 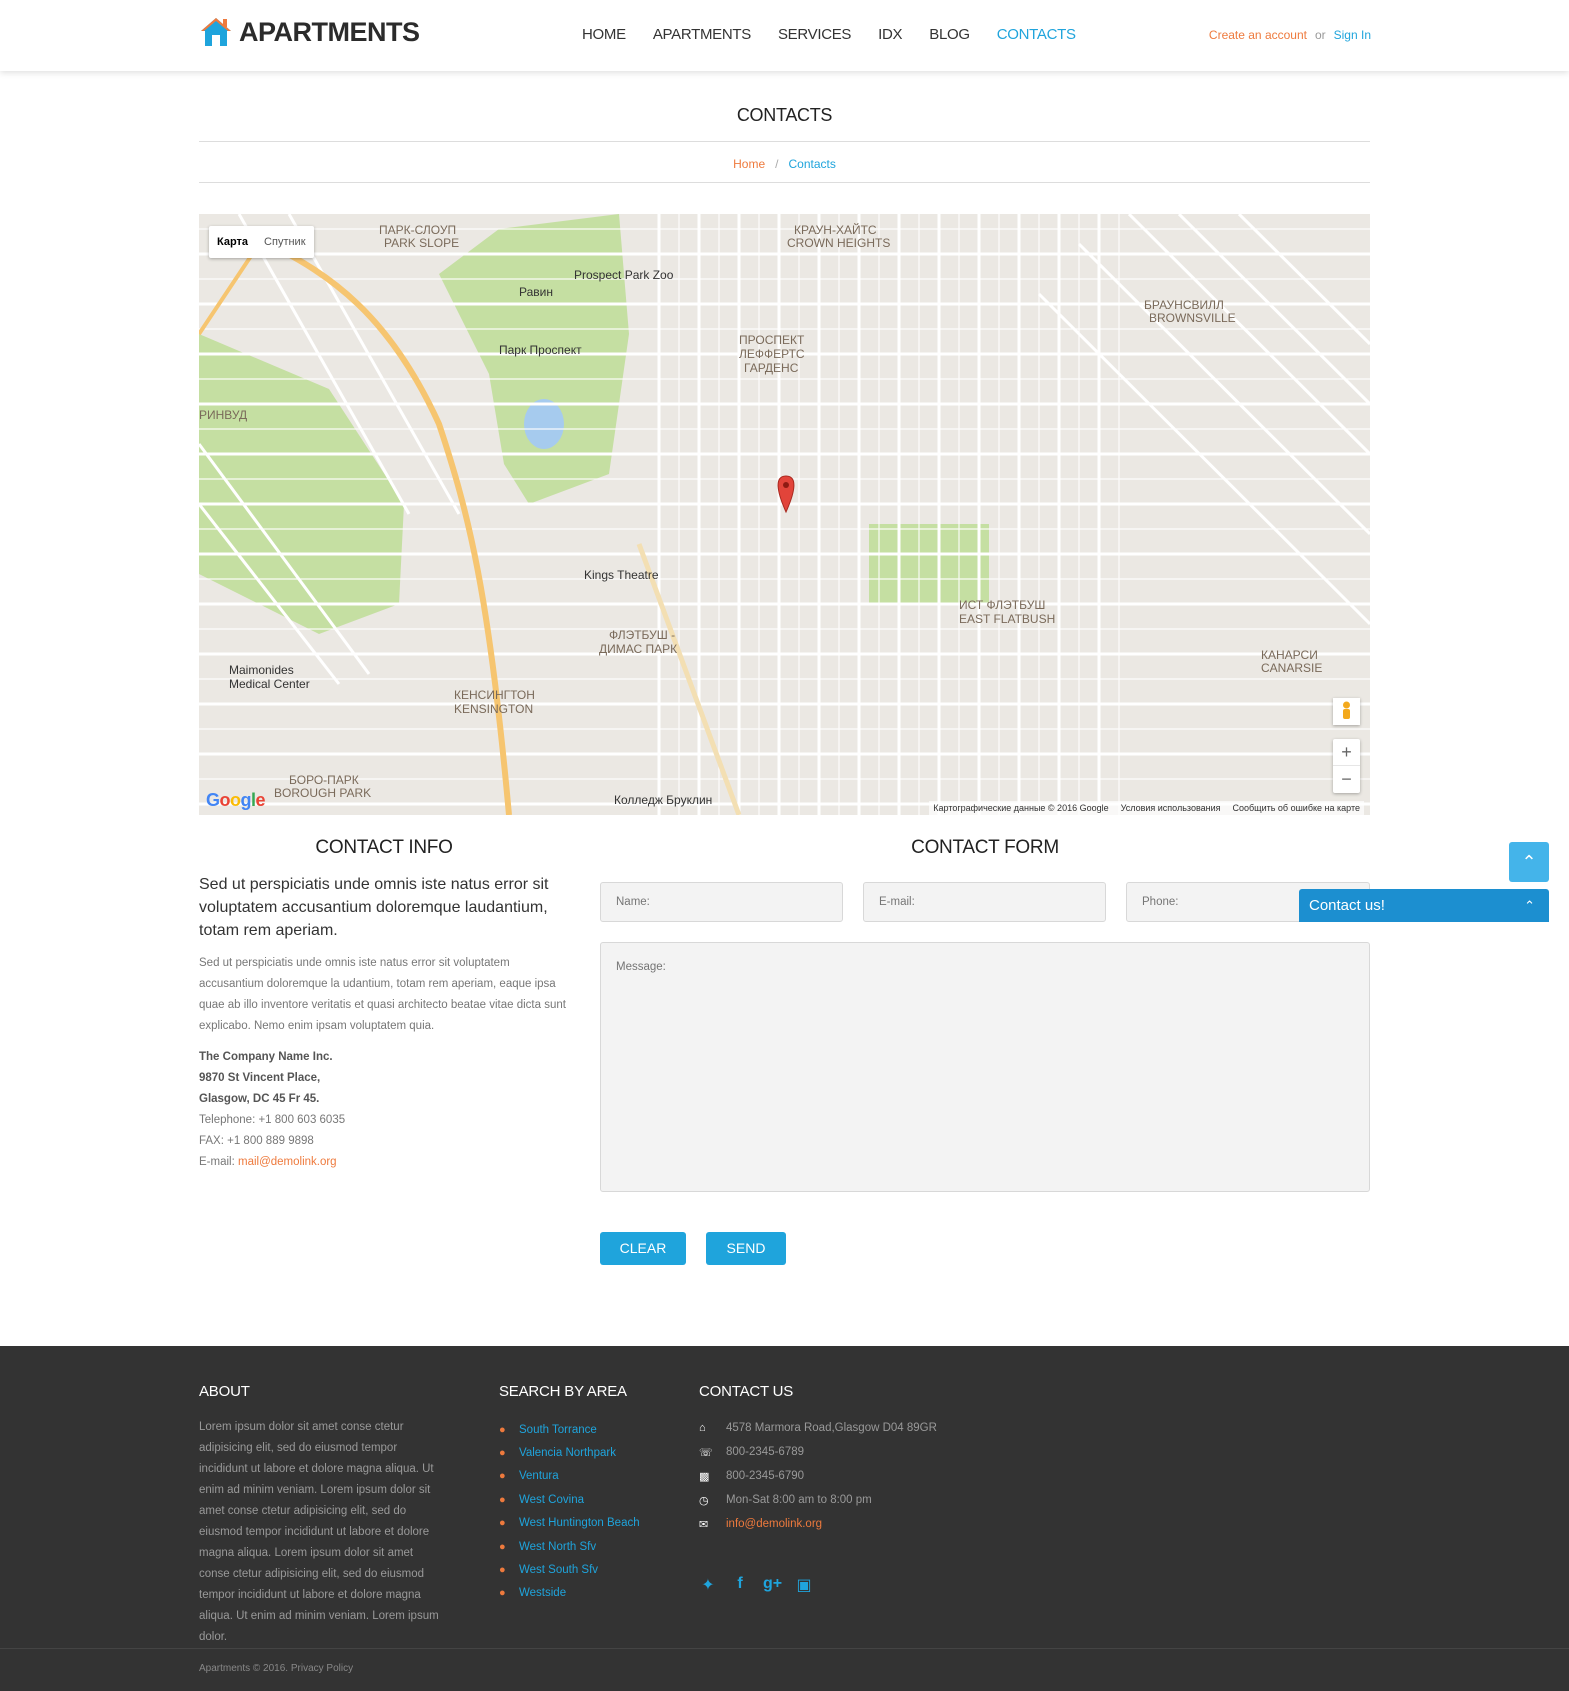 I want to click on contact-us-label: Contact us!, so click(x=1347, y=905).